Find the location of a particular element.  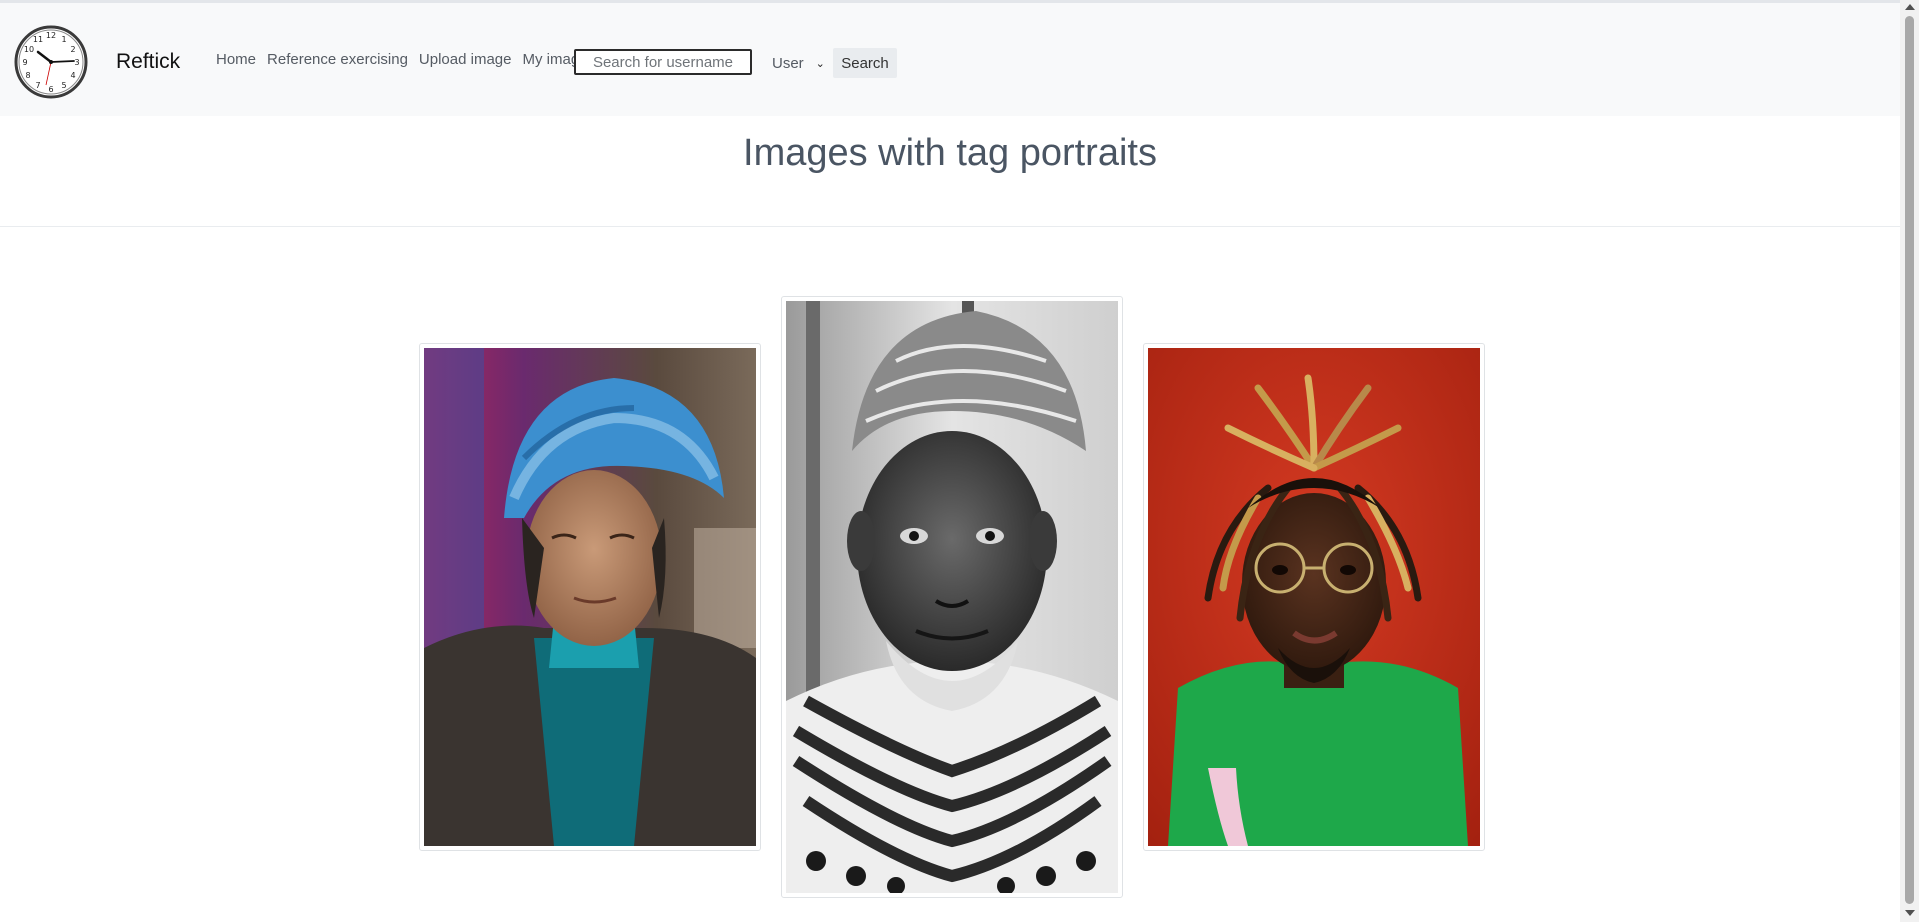

svg-text: 7 is located at coordinates (37, 85).